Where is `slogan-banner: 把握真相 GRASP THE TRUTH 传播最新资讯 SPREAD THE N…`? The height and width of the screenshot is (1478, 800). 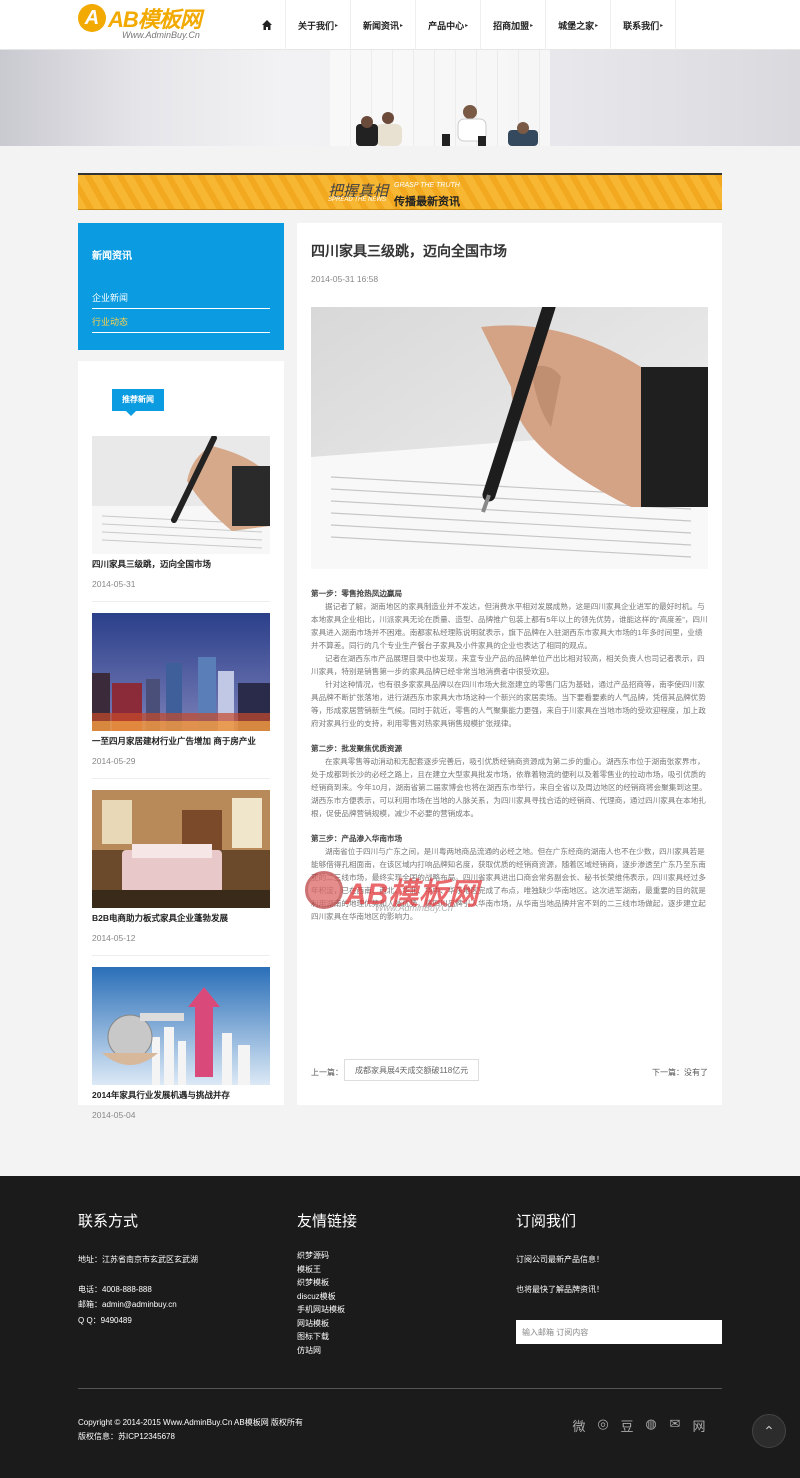 slogan-banner: 把握真相 GRASP THE TRUTH 传播最新资讯 SPREAD THE N… is located at coordinates (400, 191).